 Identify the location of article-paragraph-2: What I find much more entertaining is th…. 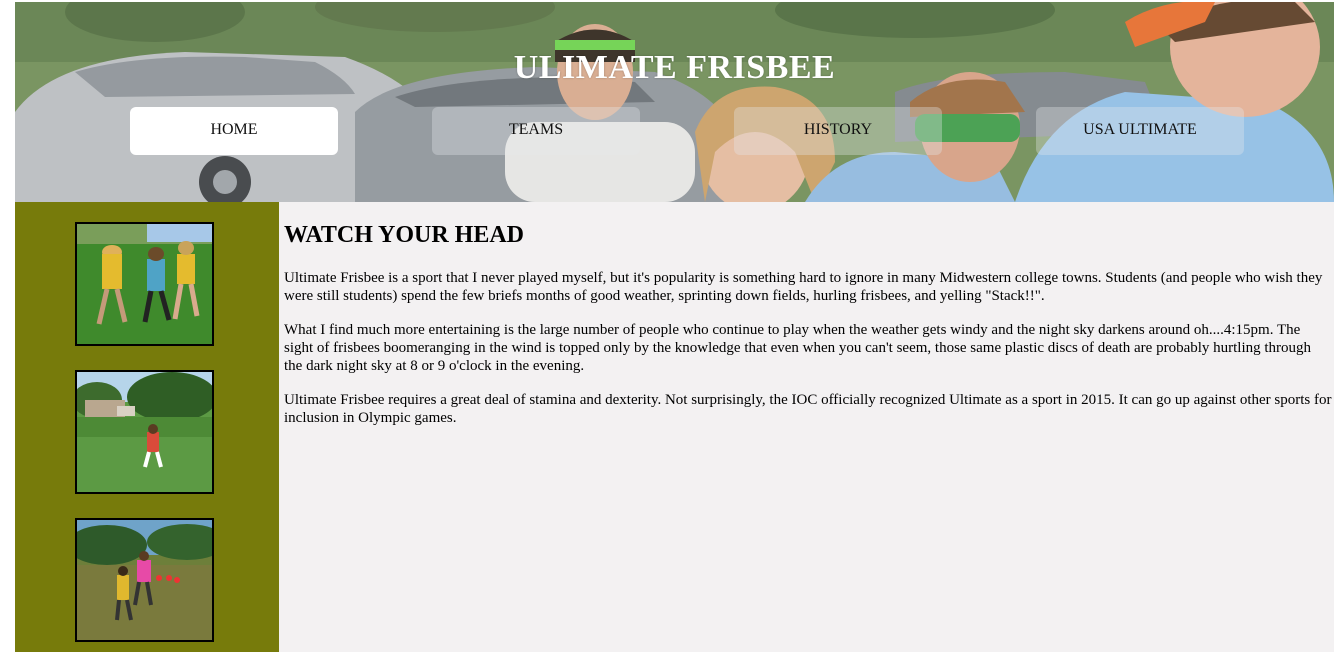
(798, 348).